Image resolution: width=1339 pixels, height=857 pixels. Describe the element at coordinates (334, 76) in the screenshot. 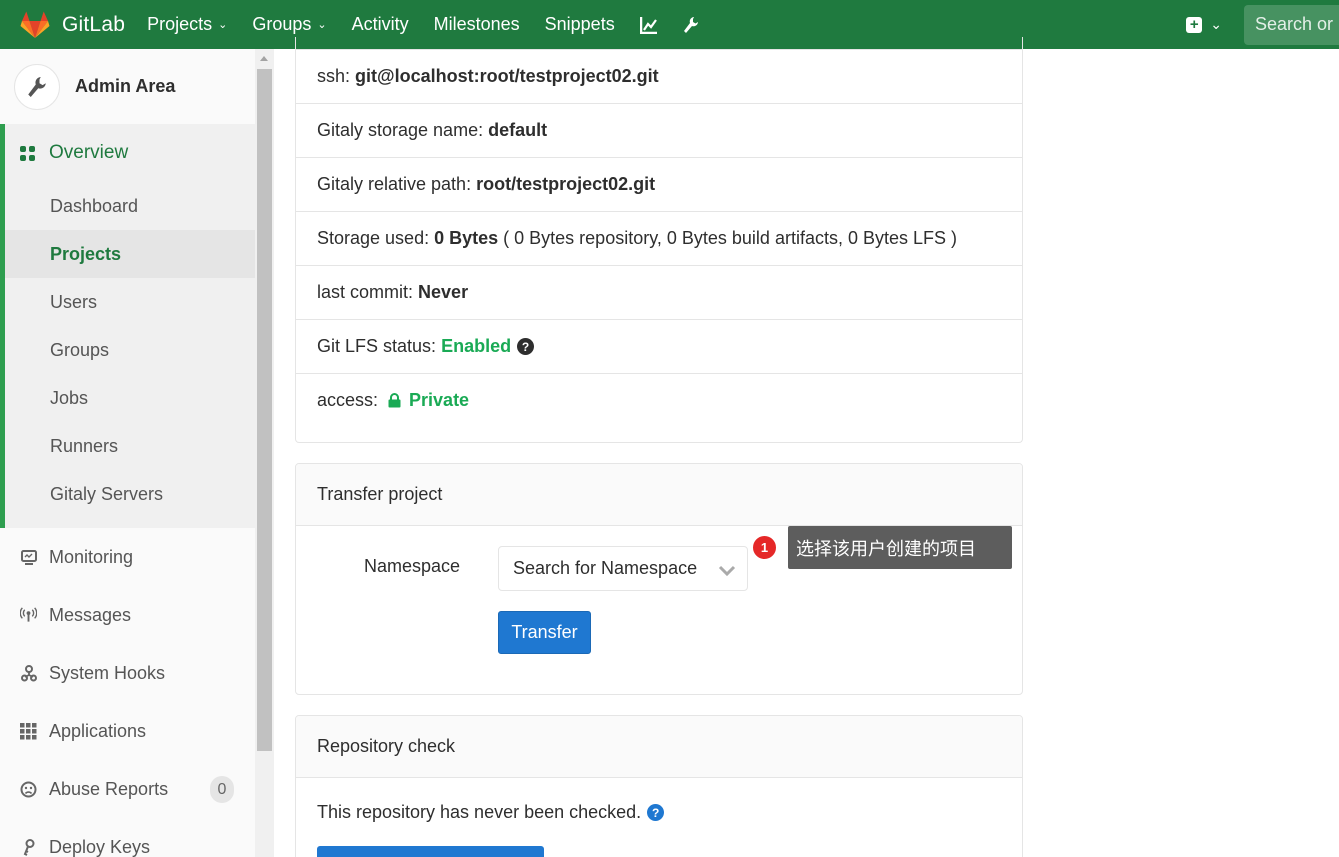

I see `info-label: ssh:` at that location.